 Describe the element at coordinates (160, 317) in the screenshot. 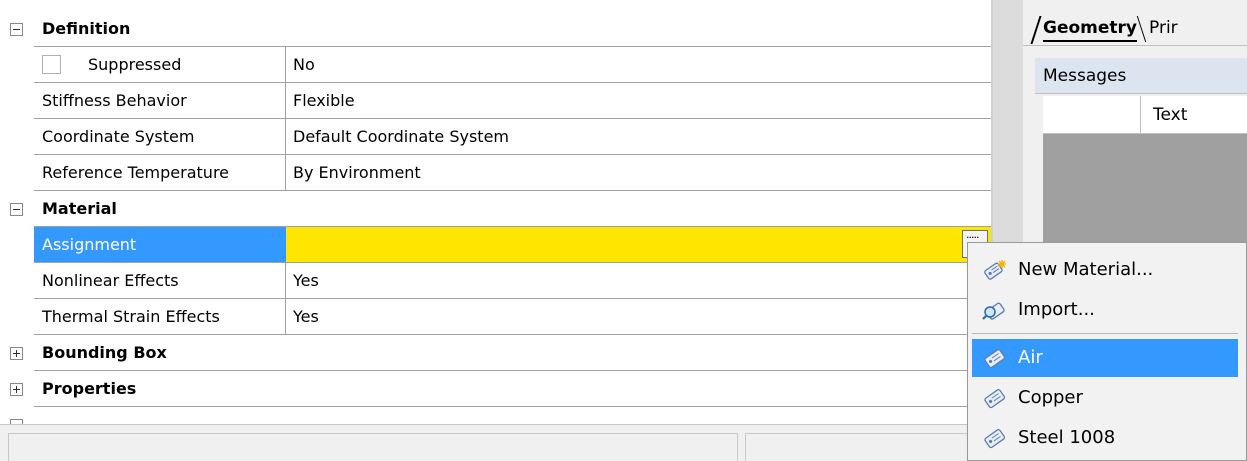

I see `property-label: Thermal Strain Effects` at that location.